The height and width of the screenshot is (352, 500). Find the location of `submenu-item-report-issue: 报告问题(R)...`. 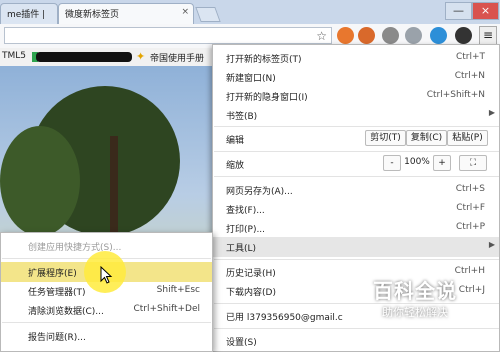

submenu-item-report-issue: 报告问题(R)... is located at coordinates (106, 336).